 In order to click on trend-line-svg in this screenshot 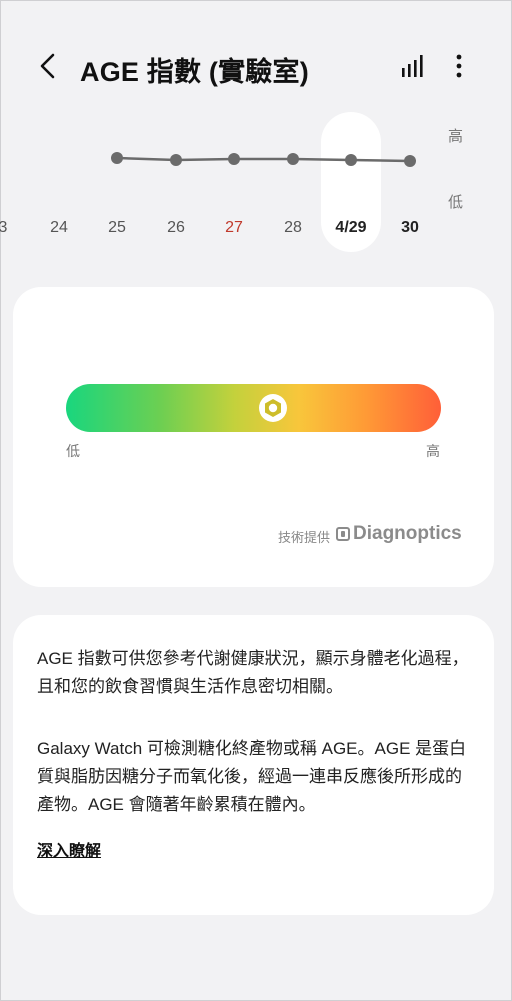, I will do `click(263, 159)`.